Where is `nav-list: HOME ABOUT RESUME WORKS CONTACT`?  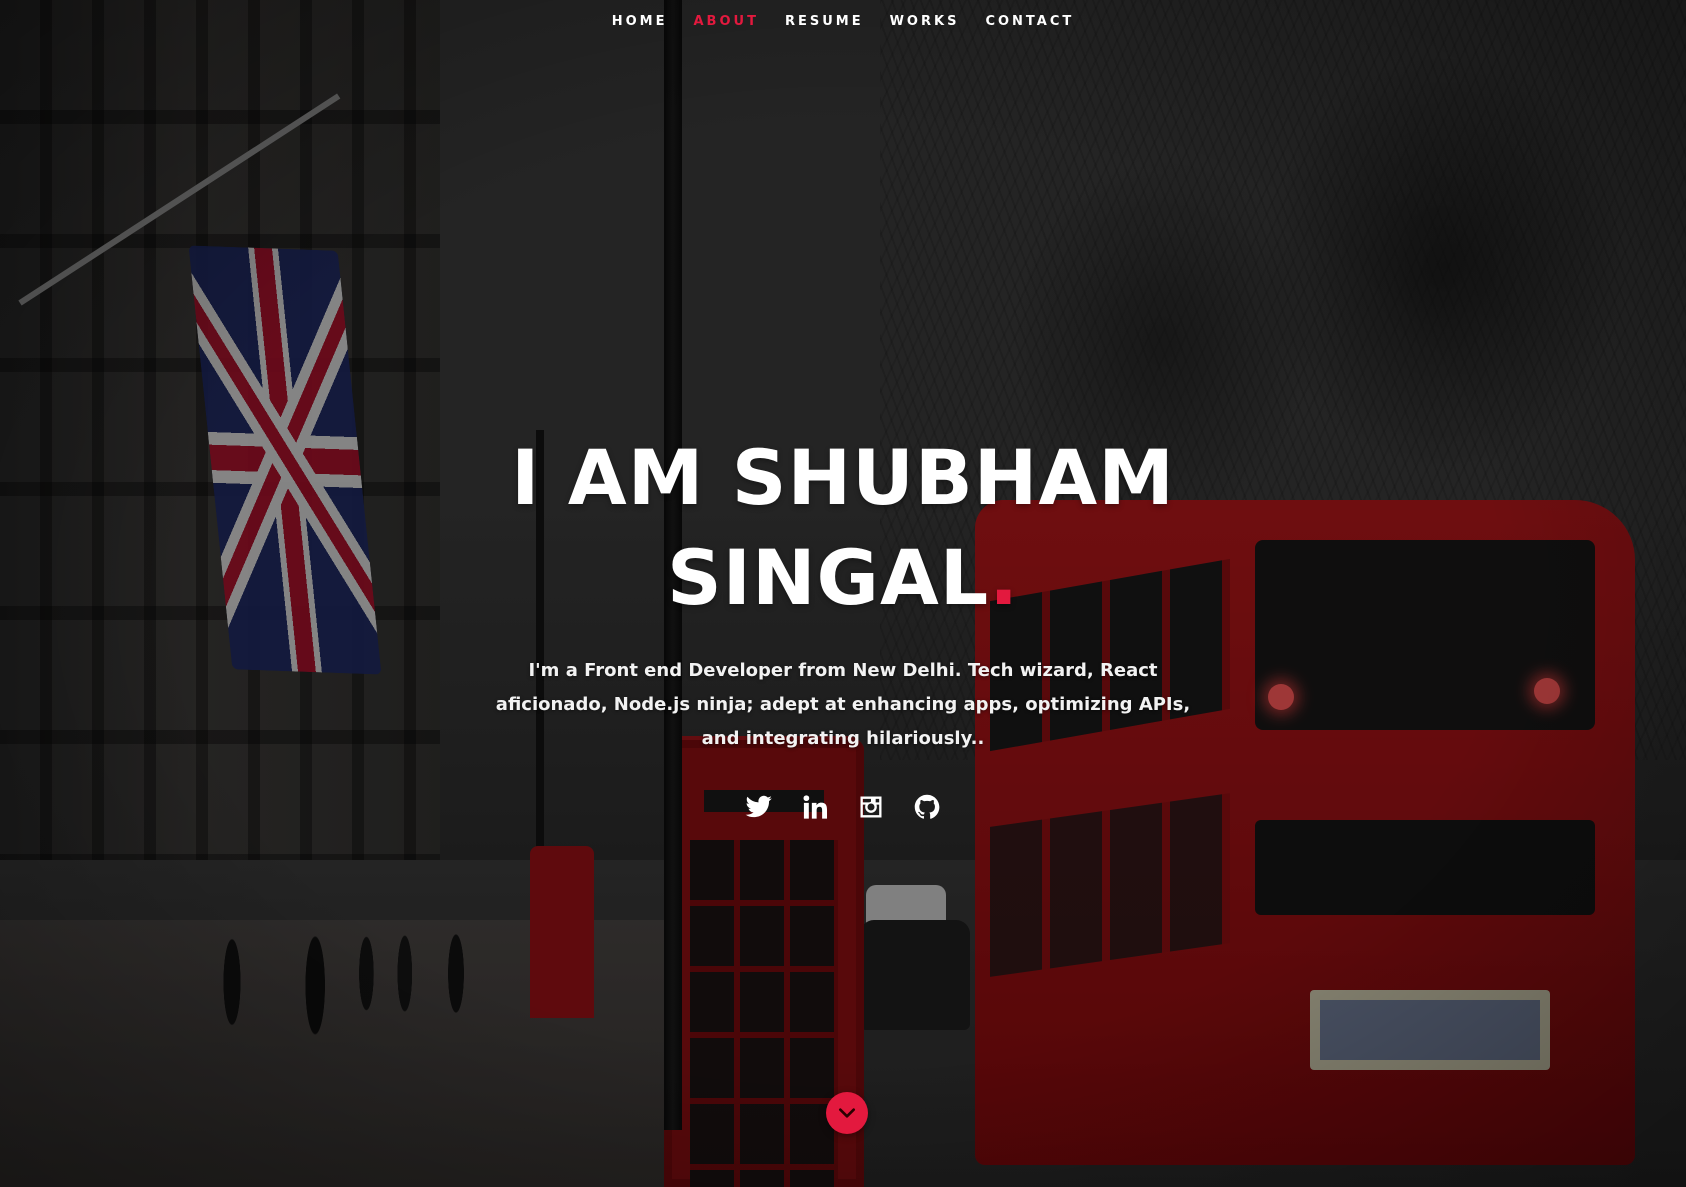 nav-list: HOME ABOUT RESUME WORKS CONTACT is located at coordinates (843, 22).